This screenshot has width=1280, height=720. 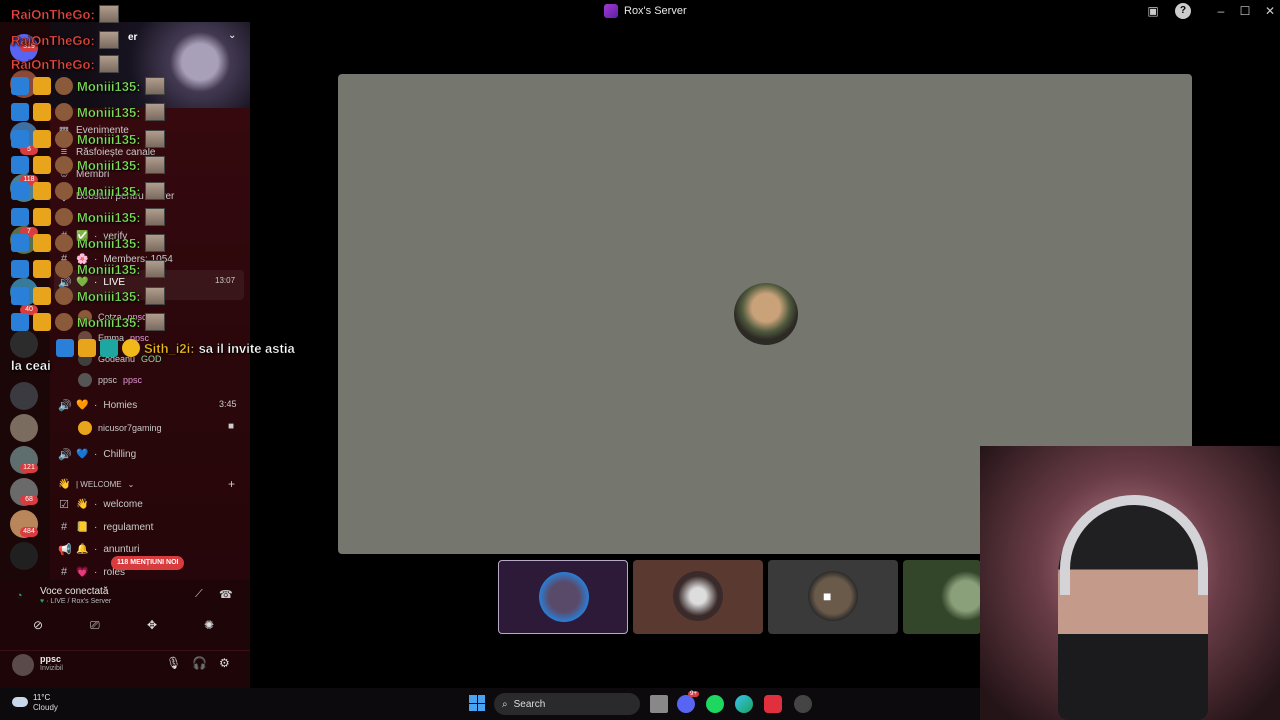 I want to click on app-icon, so click(x=773, y=704).